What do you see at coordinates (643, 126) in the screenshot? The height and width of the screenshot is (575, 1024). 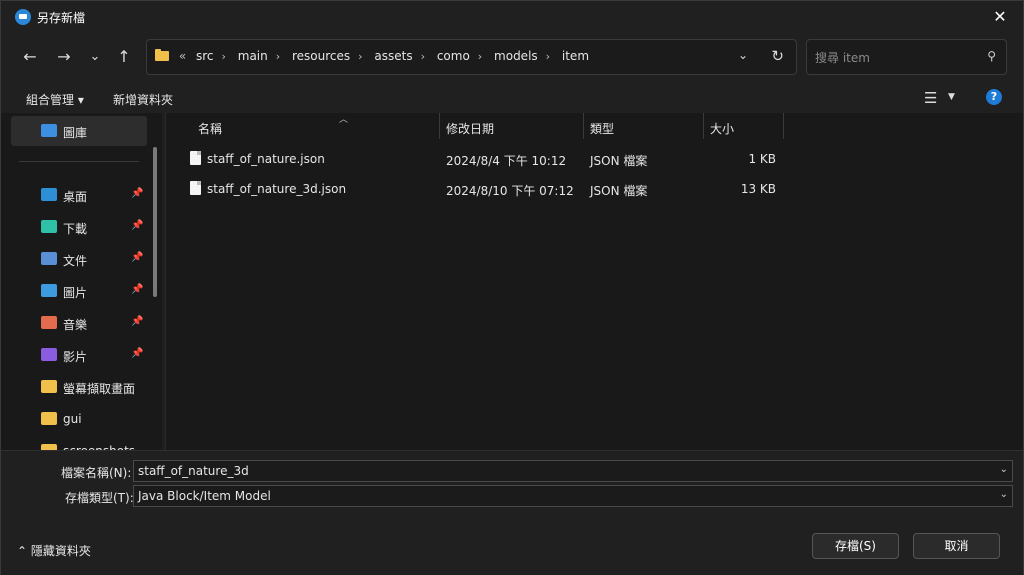 I see `column-header-type: 類型` at bounding box center [643, 126].